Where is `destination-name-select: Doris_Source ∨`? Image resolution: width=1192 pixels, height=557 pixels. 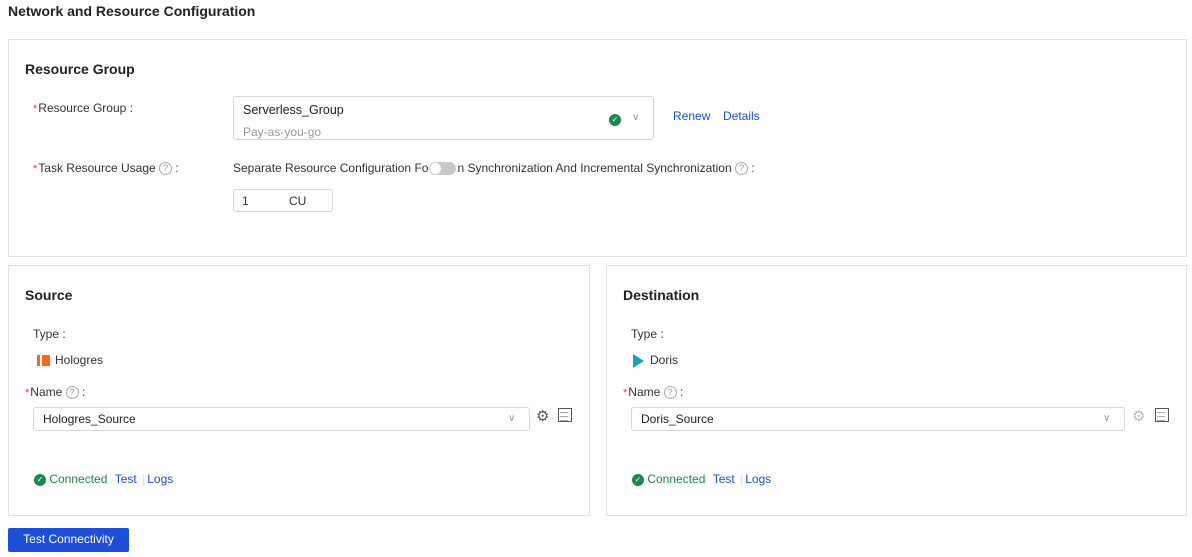 destination-name-select: Doris_Source ∨ is located at coordinates (878, 419).